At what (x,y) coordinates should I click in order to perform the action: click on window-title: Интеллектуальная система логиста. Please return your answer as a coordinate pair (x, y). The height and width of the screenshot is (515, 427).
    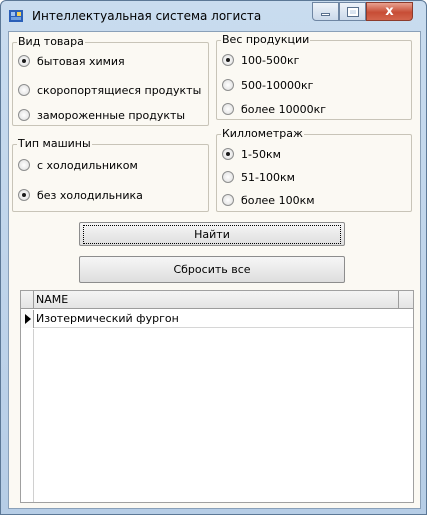
    Looking at the image, I should click on (147, 16).